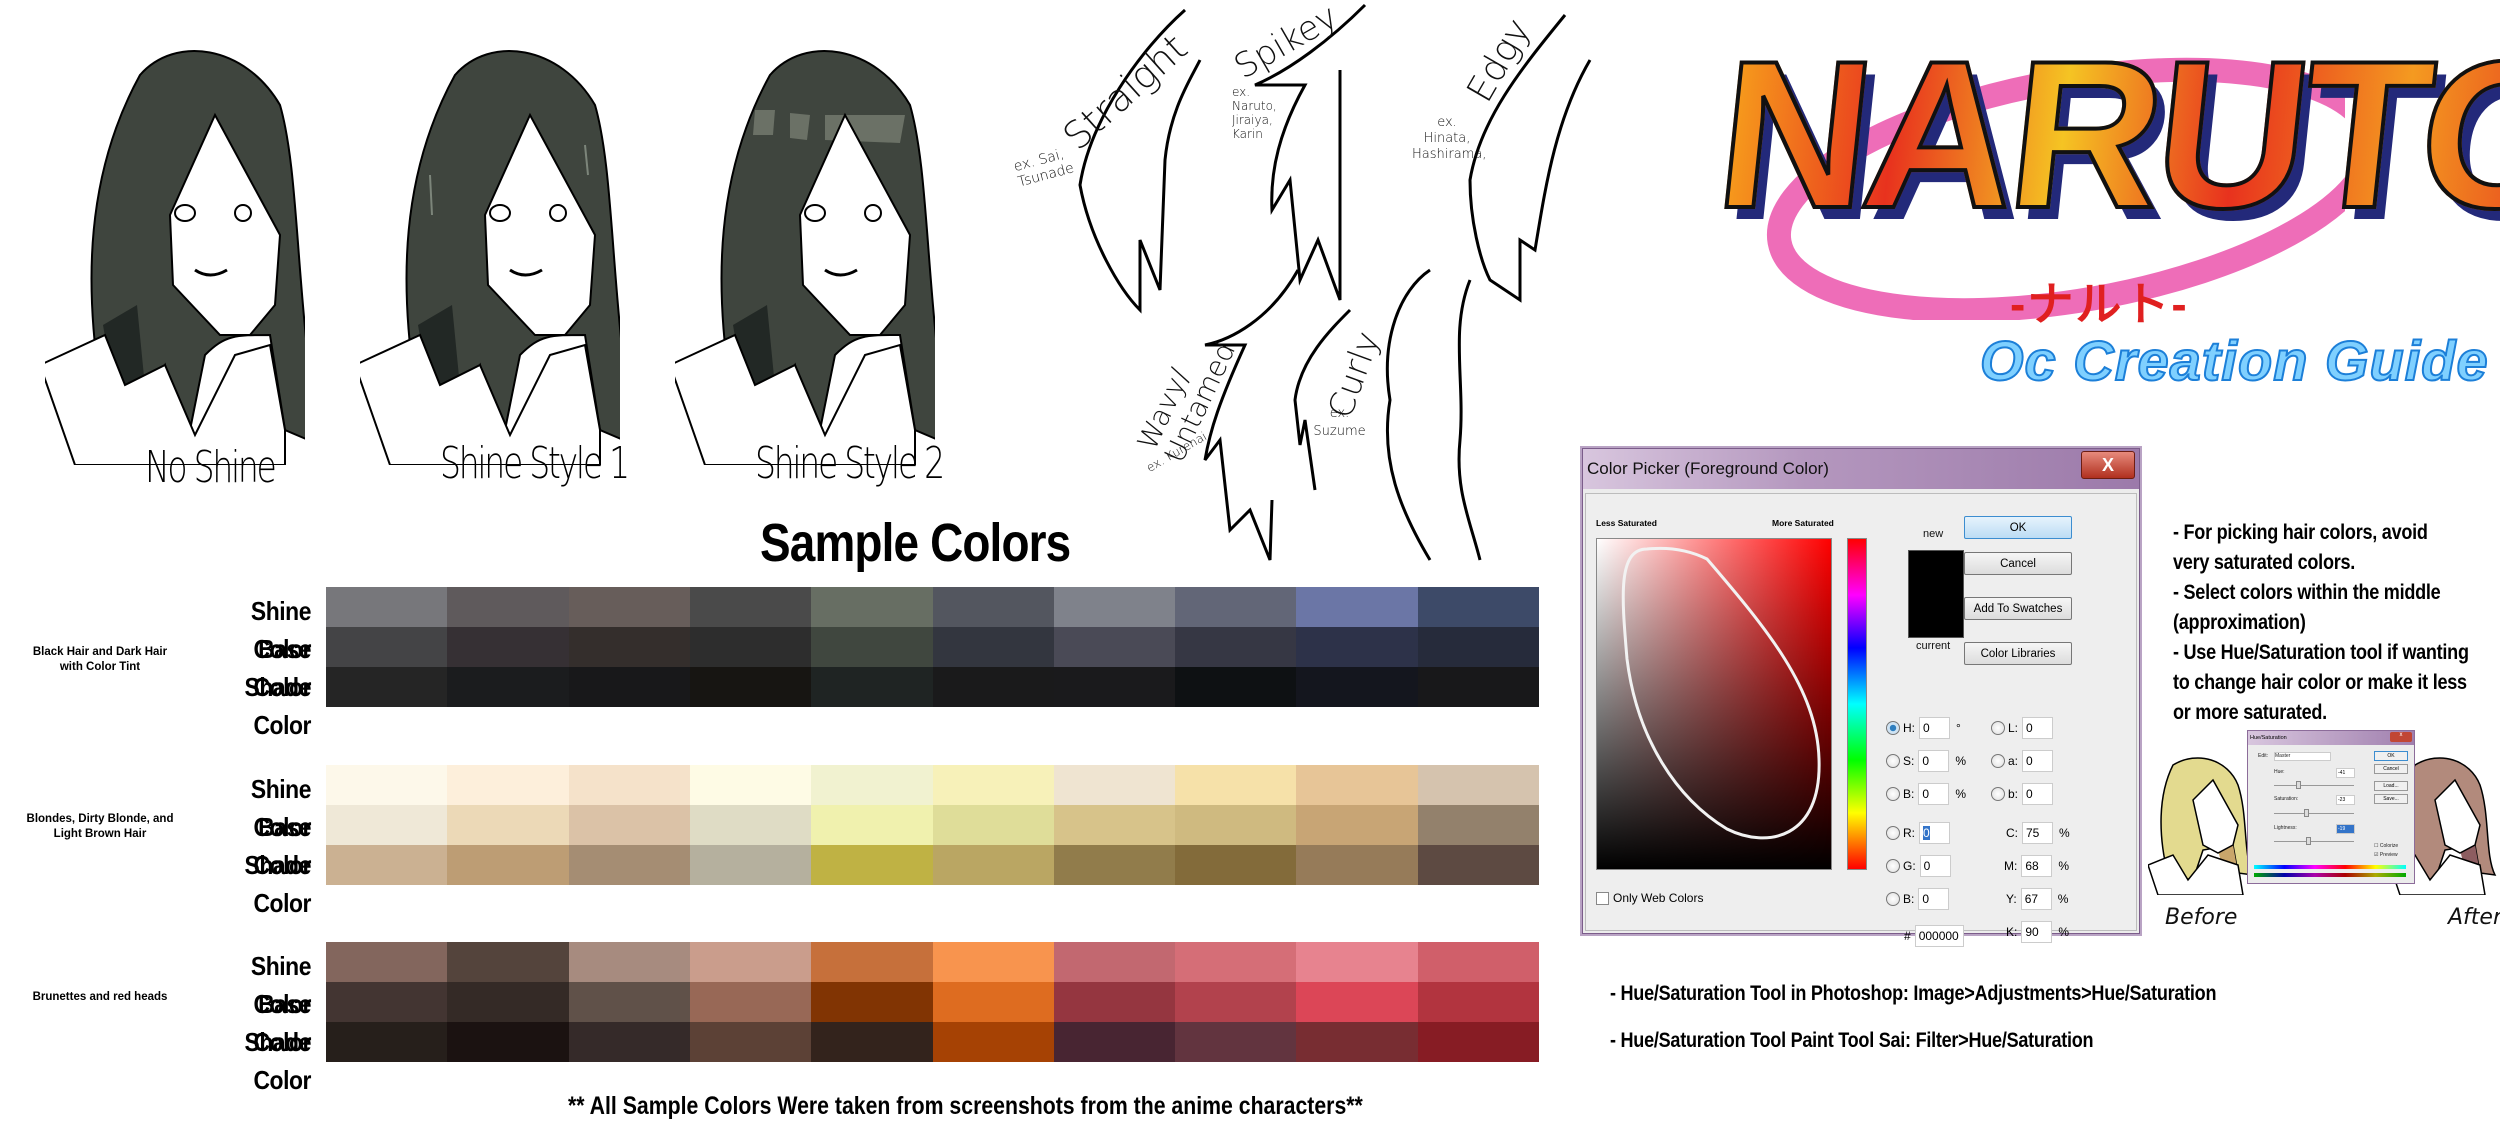  What do you see at coordinates (1909, 728) in the screenshot?
I see `hue-label: H:` at bounding box center [1909, 728].